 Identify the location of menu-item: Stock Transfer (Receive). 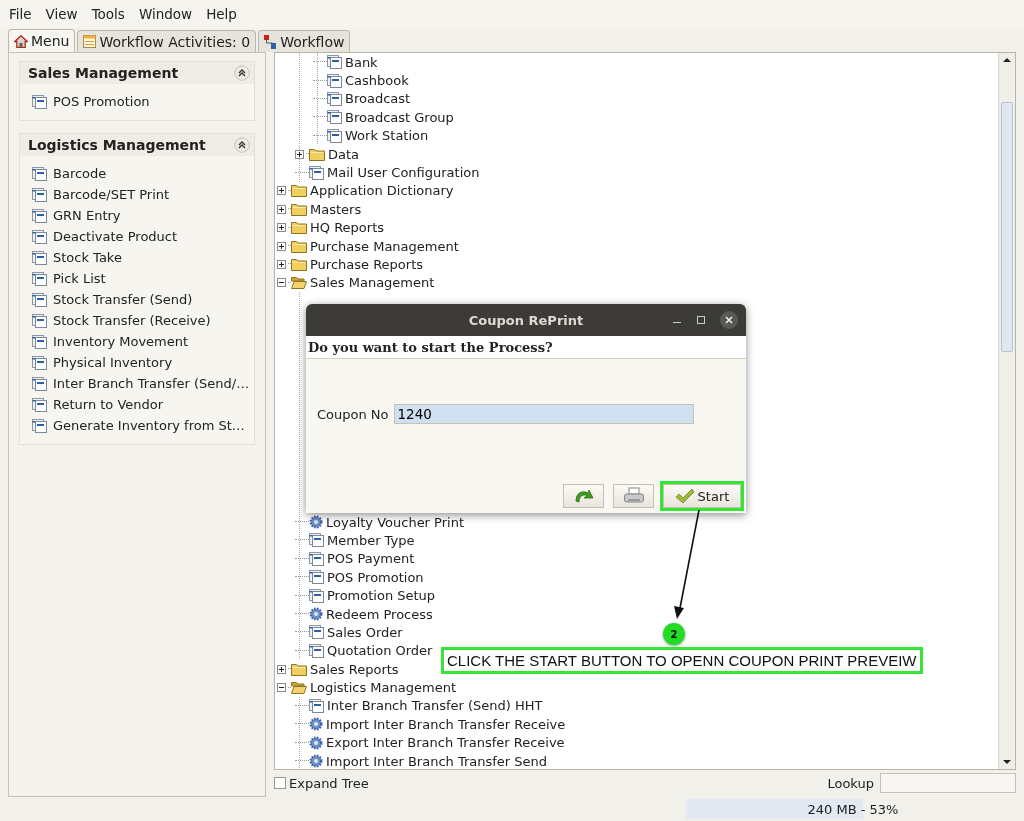
(132, 320).